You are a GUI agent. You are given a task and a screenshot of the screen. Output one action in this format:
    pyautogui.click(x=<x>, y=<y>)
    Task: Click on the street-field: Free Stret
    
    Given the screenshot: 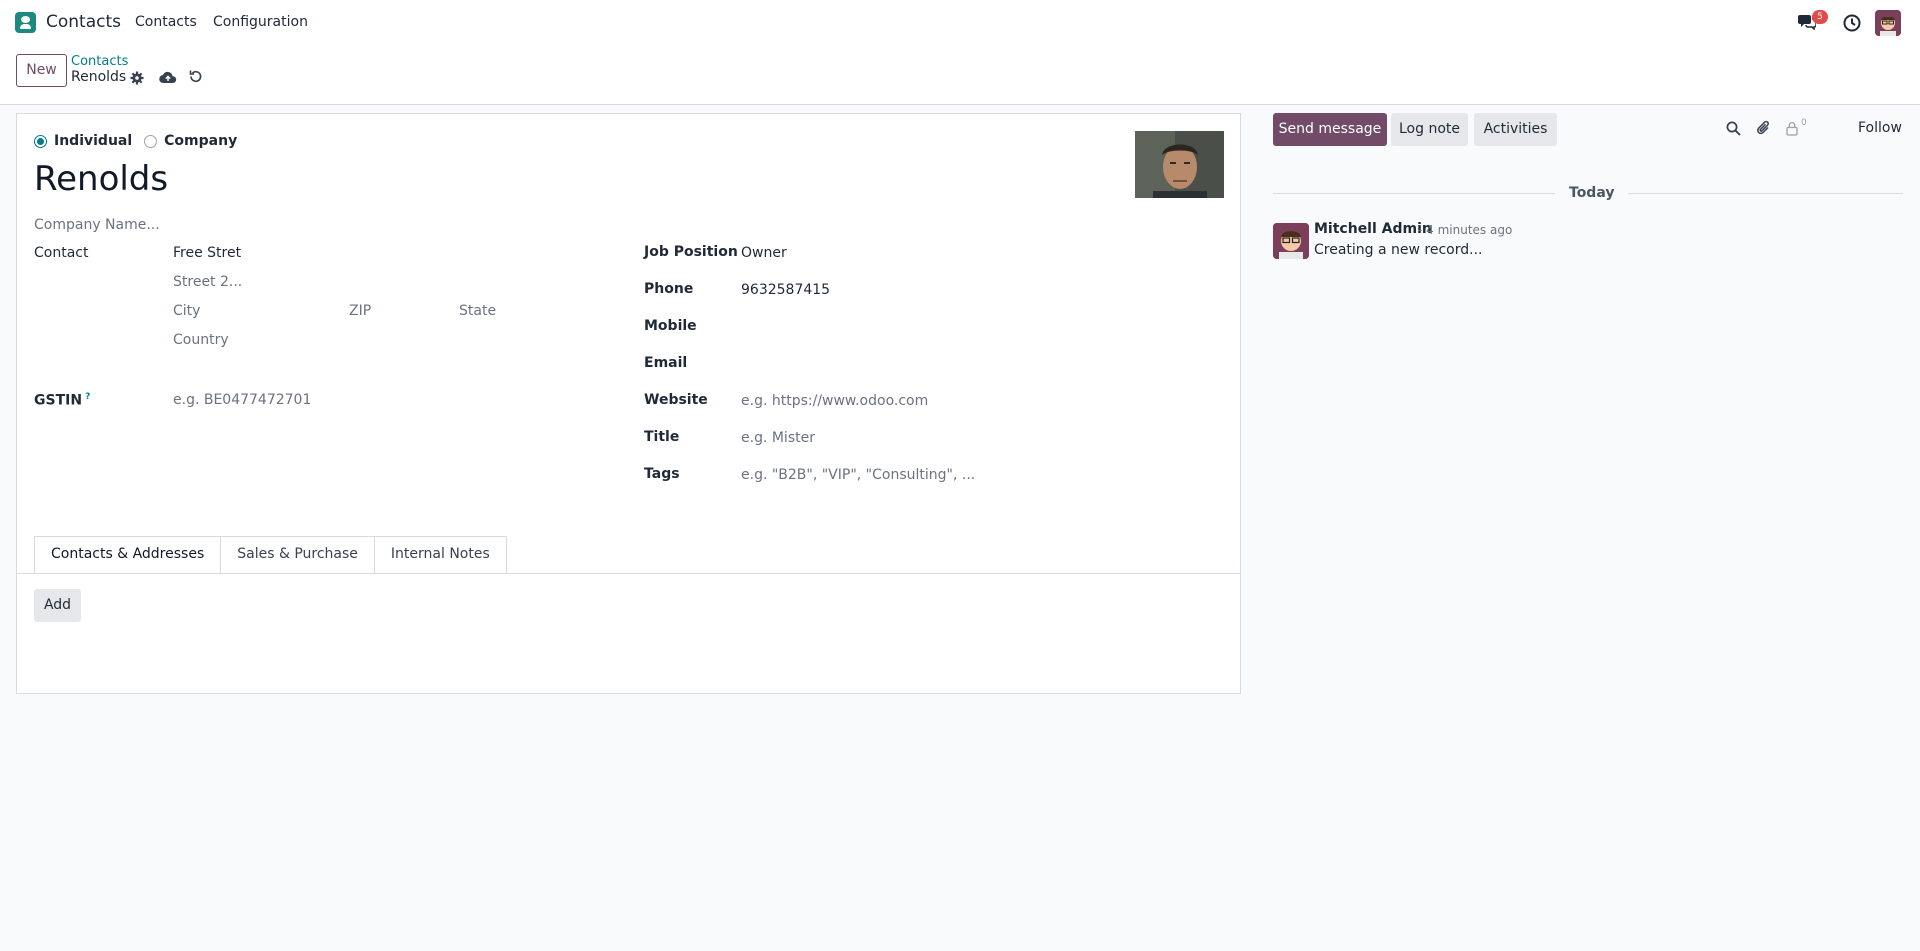 What is the action you would take?
    pyautogui.click(x=207, y=253)
    